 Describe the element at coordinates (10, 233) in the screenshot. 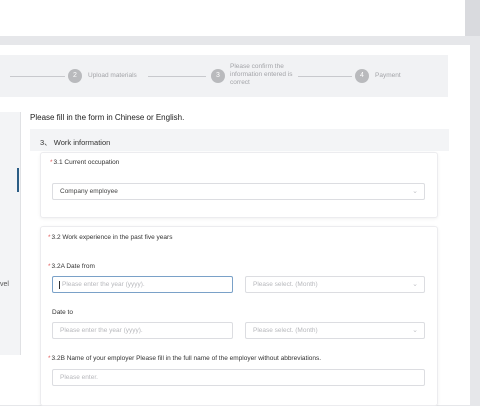

I see `sidebar-nav` at that location.